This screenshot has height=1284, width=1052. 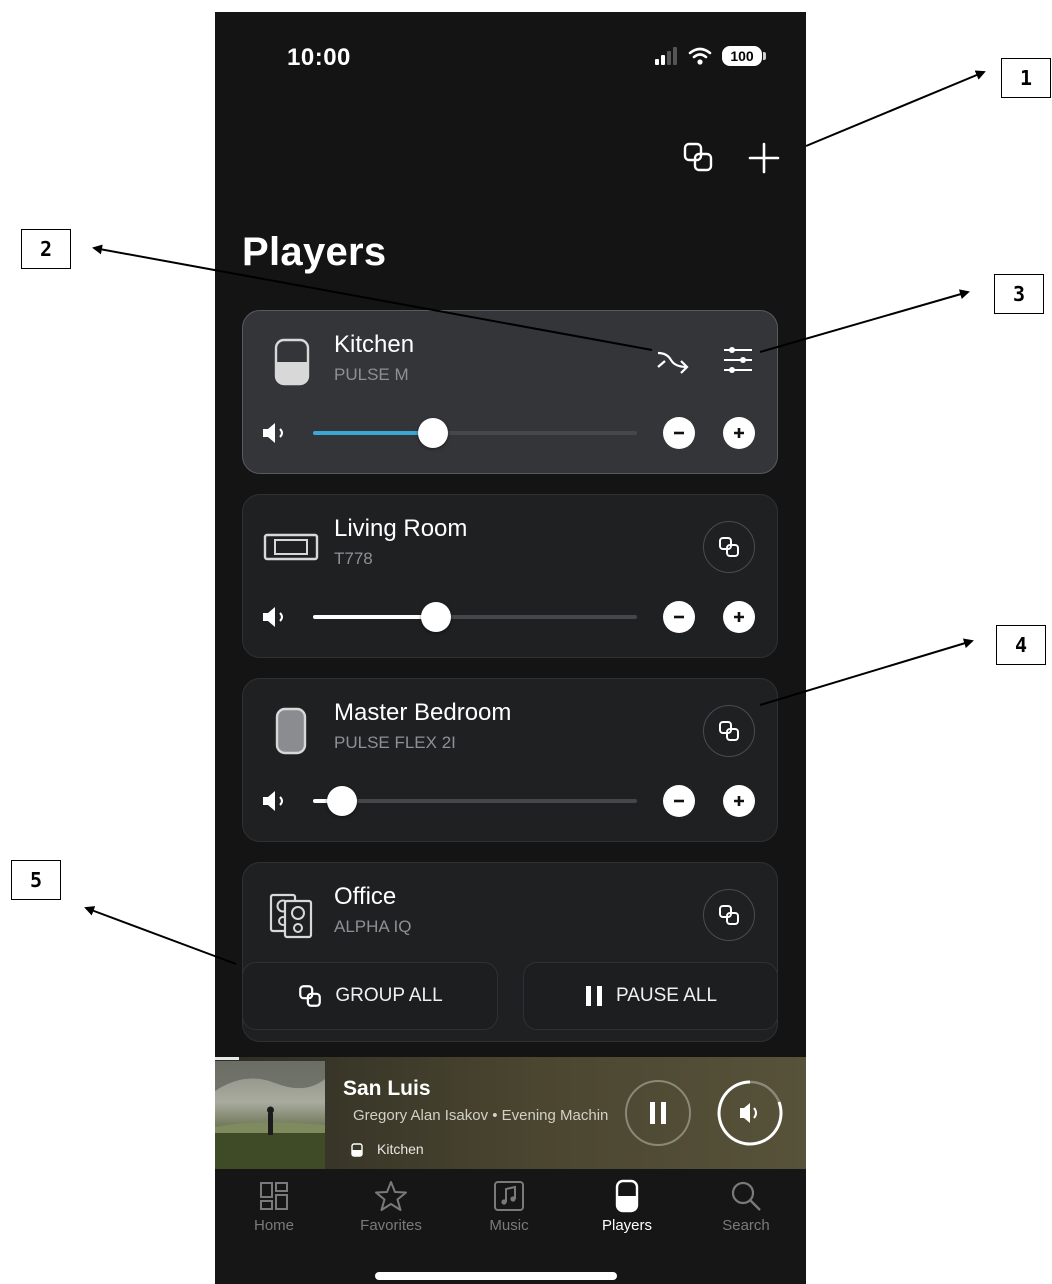 What do you see at coordinates (274, 1196) in the screenshot?
I see `home-grid-icon` at bounding box center [274, 1196].